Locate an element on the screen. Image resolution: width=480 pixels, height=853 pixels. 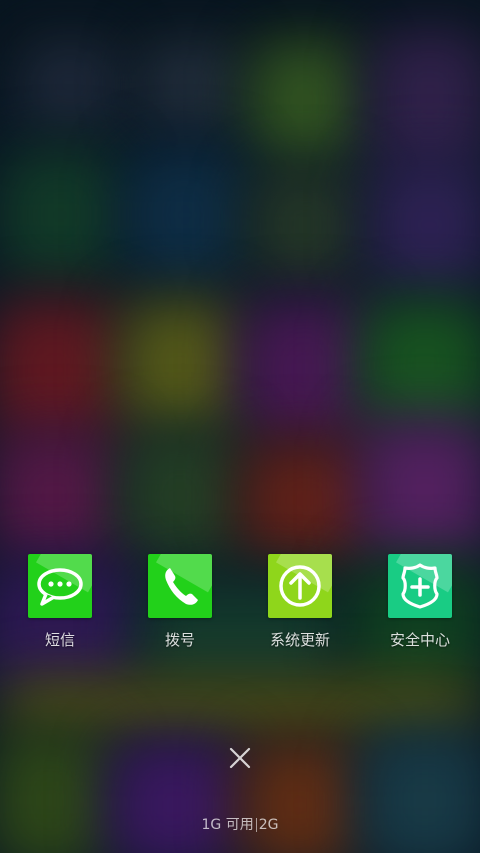
memory-total: 2G is located at coordinates (268, 825).